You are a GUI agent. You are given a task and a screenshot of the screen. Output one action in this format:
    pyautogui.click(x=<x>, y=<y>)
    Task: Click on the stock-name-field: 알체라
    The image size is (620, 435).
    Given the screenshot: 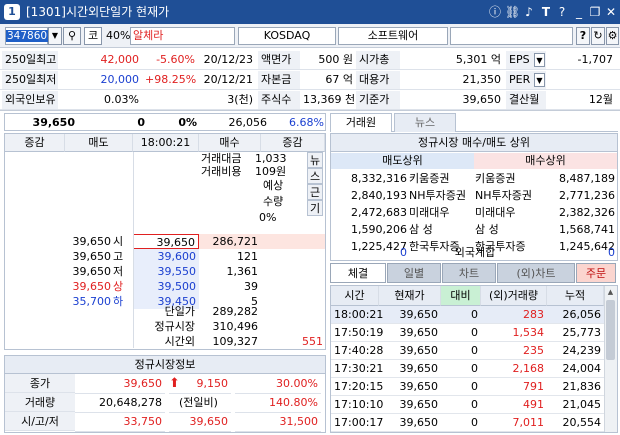 What is the action you would take?
    pyautogui.click(x=182, y=36)
    